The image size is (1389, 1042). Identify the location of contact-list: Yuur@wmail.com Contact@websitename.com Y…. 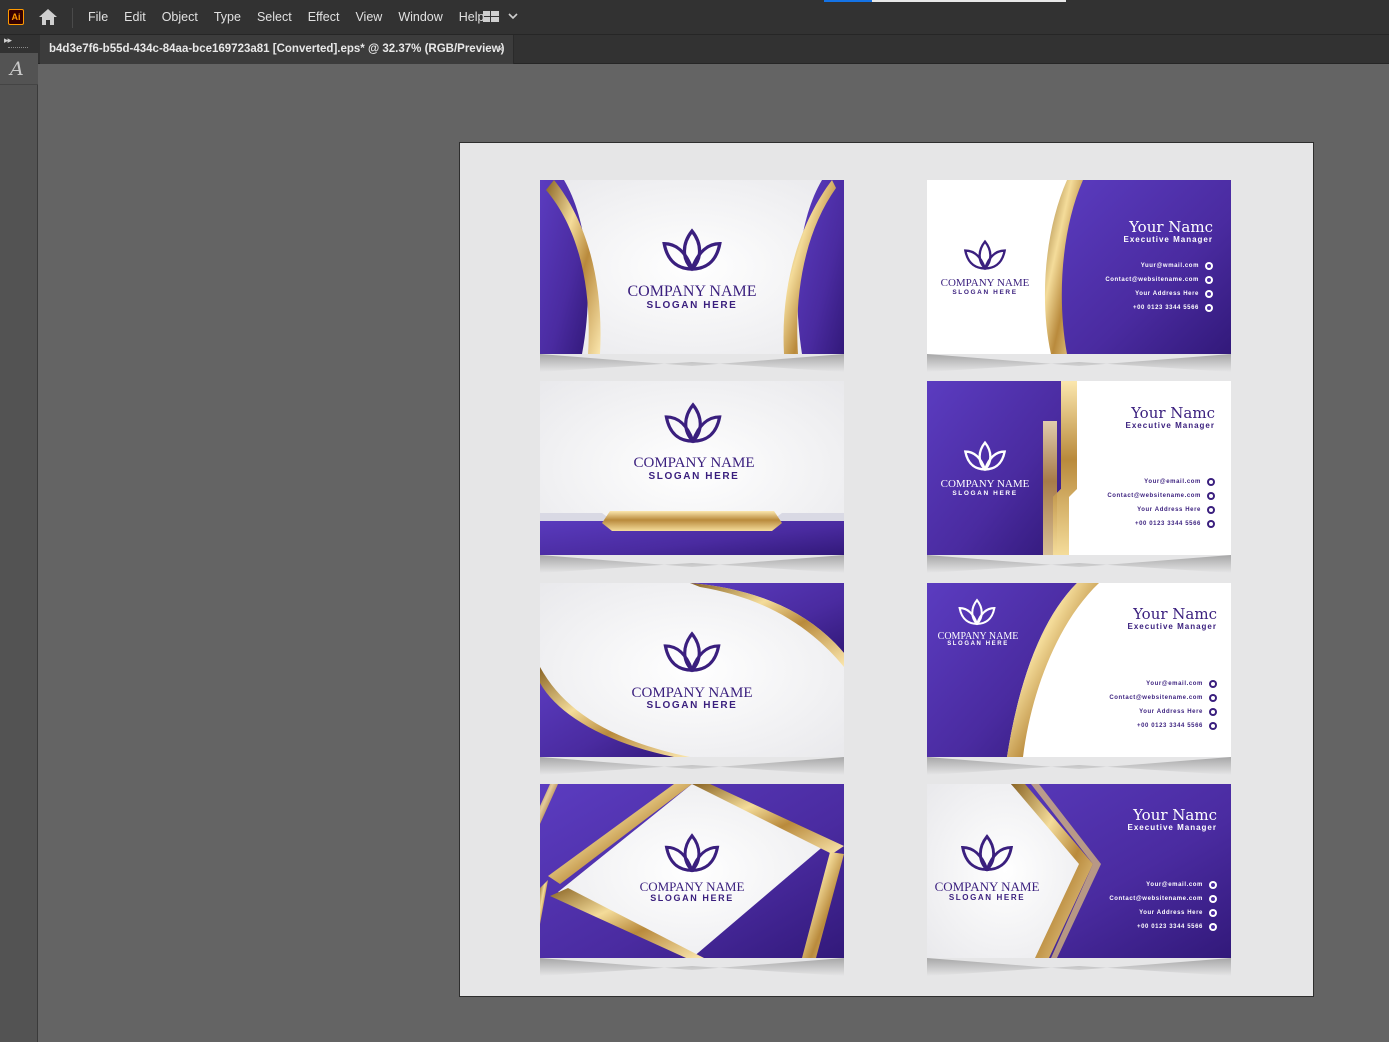
(1159, 287).